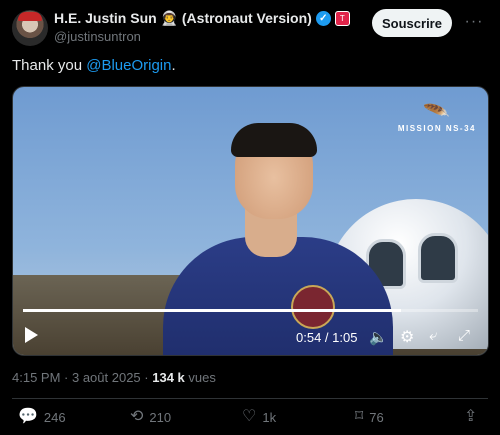  Describe the element at coordinates (407, 337) in the screenshot. I see `settings-icon: ⚙` at that location.